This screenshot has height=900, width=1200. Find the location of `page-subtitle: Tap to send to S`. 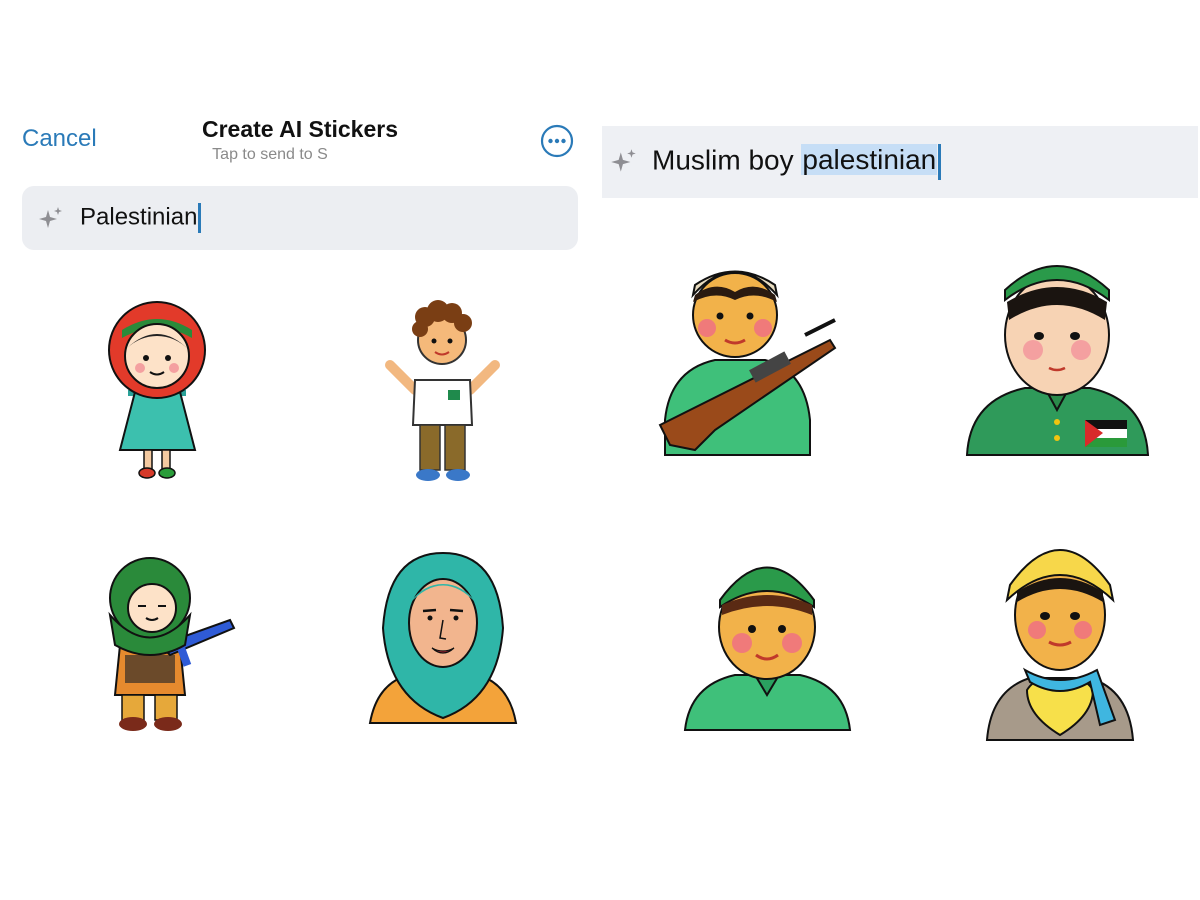

page-subtitle: Tap to send to S is located at coordinates (270, 154).